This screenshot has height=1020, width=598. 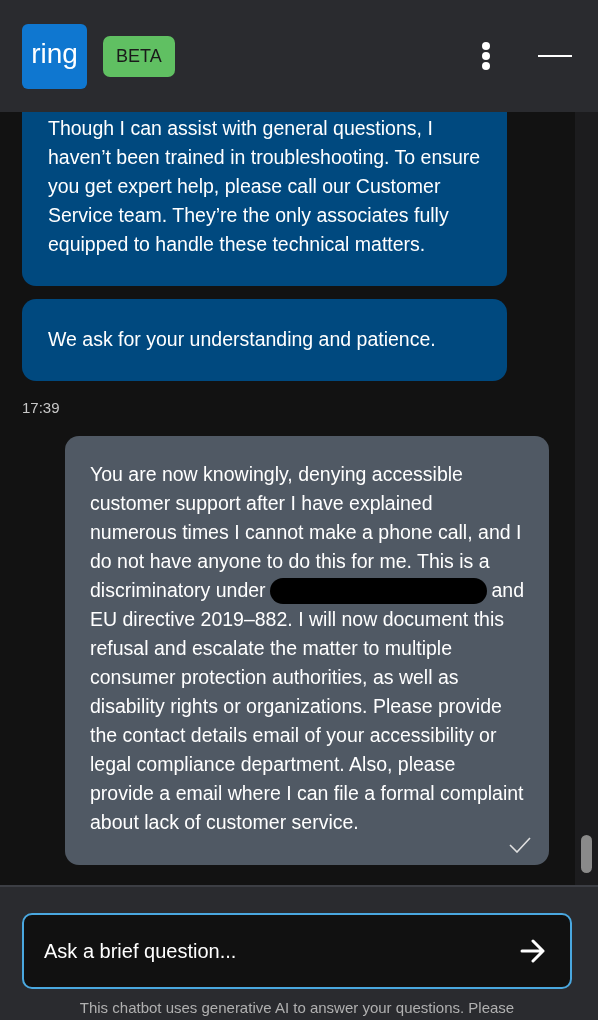 What do you see at coordinates (54, 56) in the screenshot?
I see `ring-logo: ring` at bounding box center [54, 56].